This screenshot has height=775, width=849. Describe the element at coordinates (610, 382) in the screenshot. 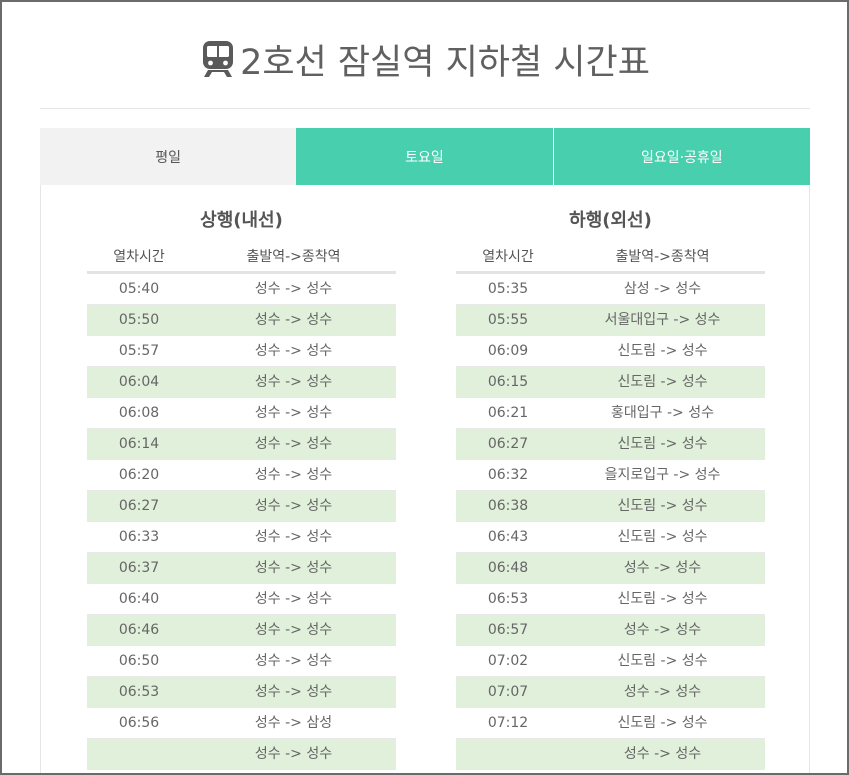

I see `table-row: 06:15 신도림 -> 성수` at that location.